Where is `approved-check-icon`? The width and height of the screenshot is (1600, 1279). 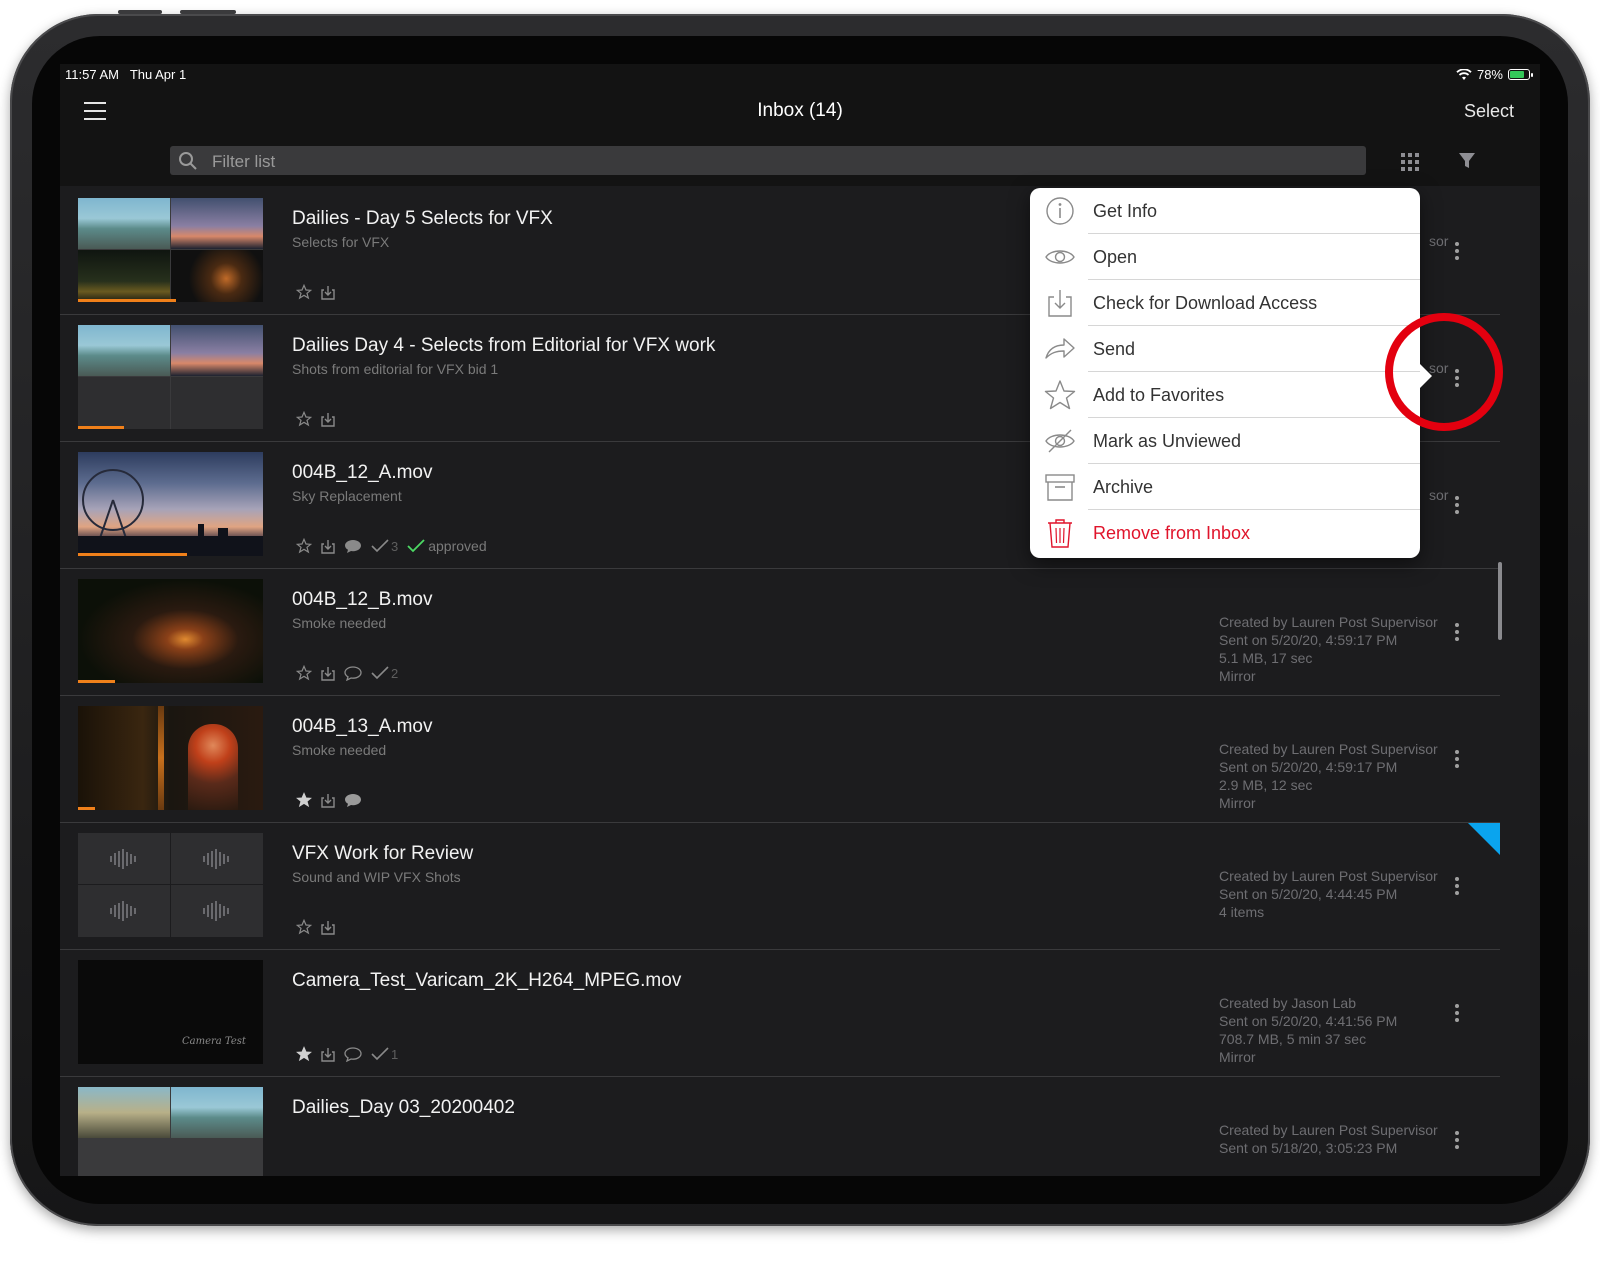 approved-check-icon is located at coordinates (416, 546).